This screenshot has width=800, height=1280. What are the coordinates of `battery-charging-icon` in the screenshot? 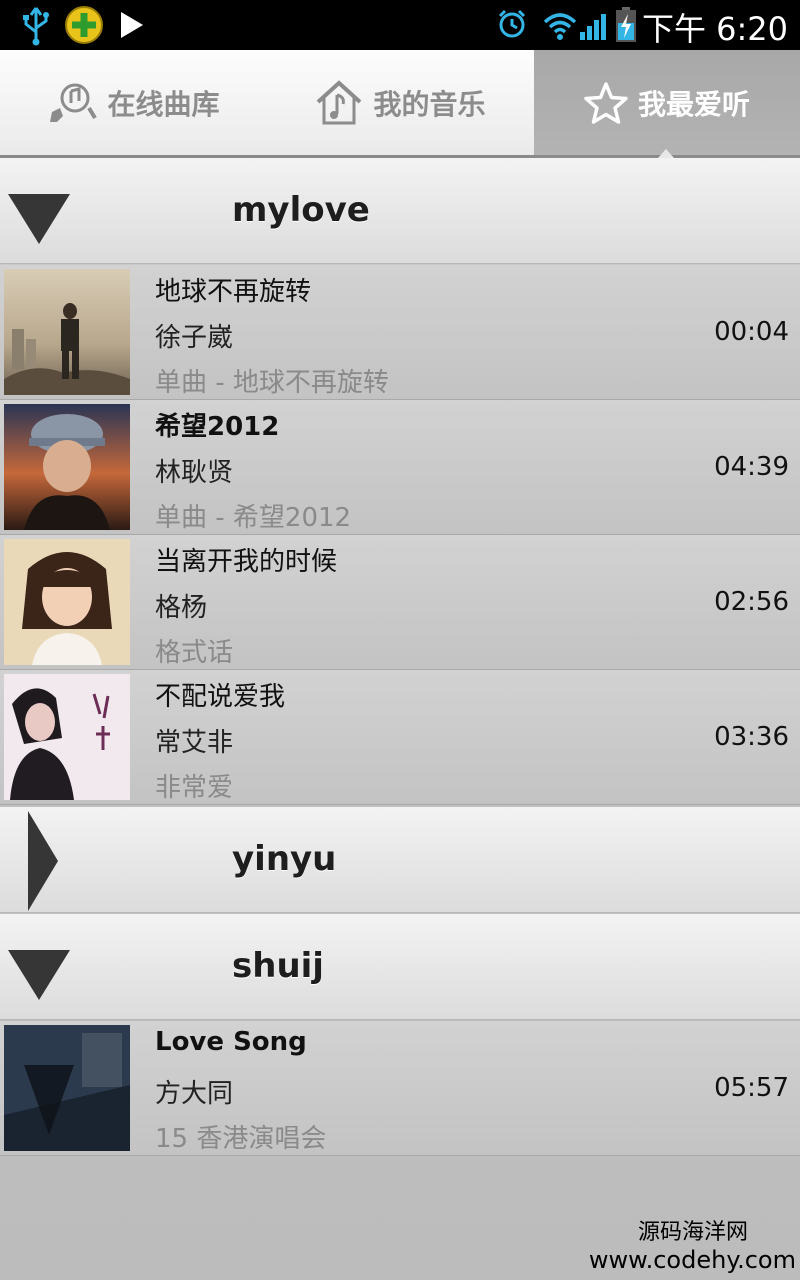 It's located at (626, 24).